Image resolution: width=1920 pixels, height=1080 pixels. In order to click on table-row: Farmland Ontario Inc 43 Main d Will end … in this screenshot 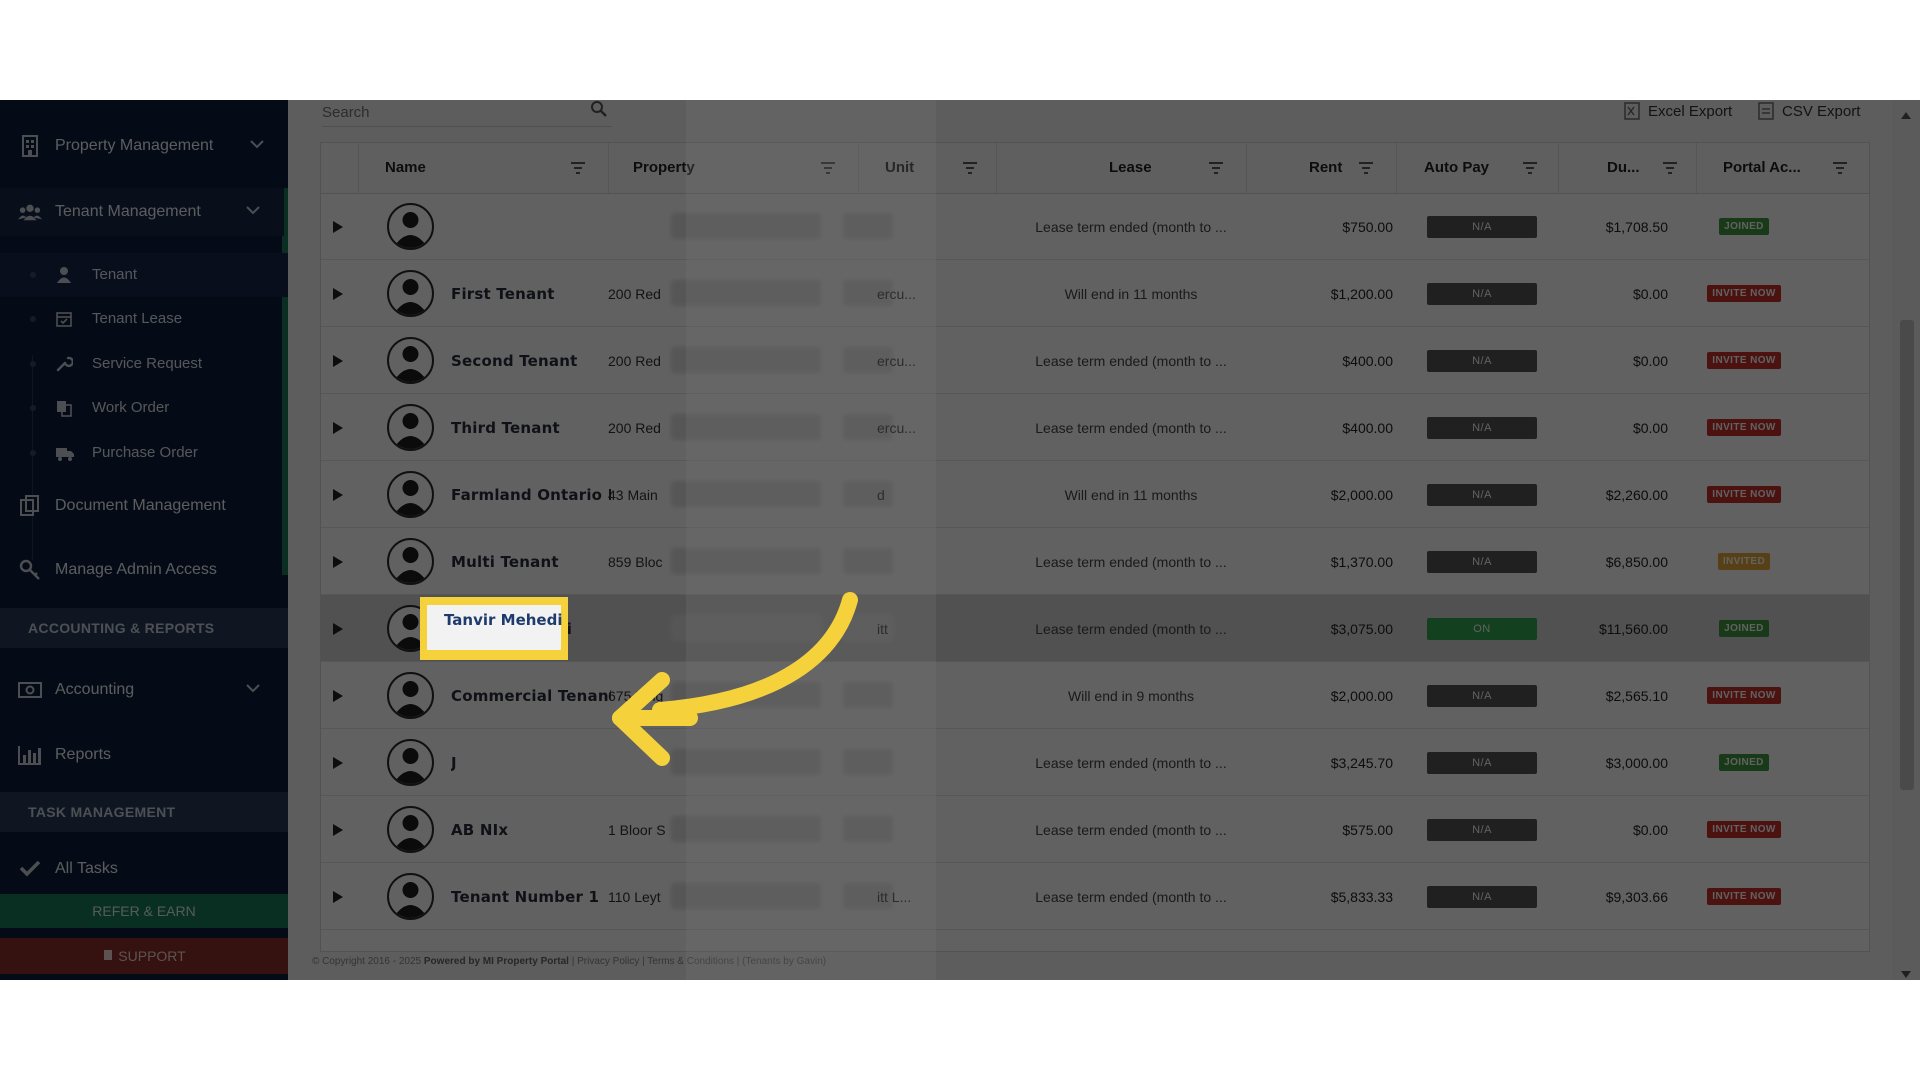, I will do `click(1095, 494)`.